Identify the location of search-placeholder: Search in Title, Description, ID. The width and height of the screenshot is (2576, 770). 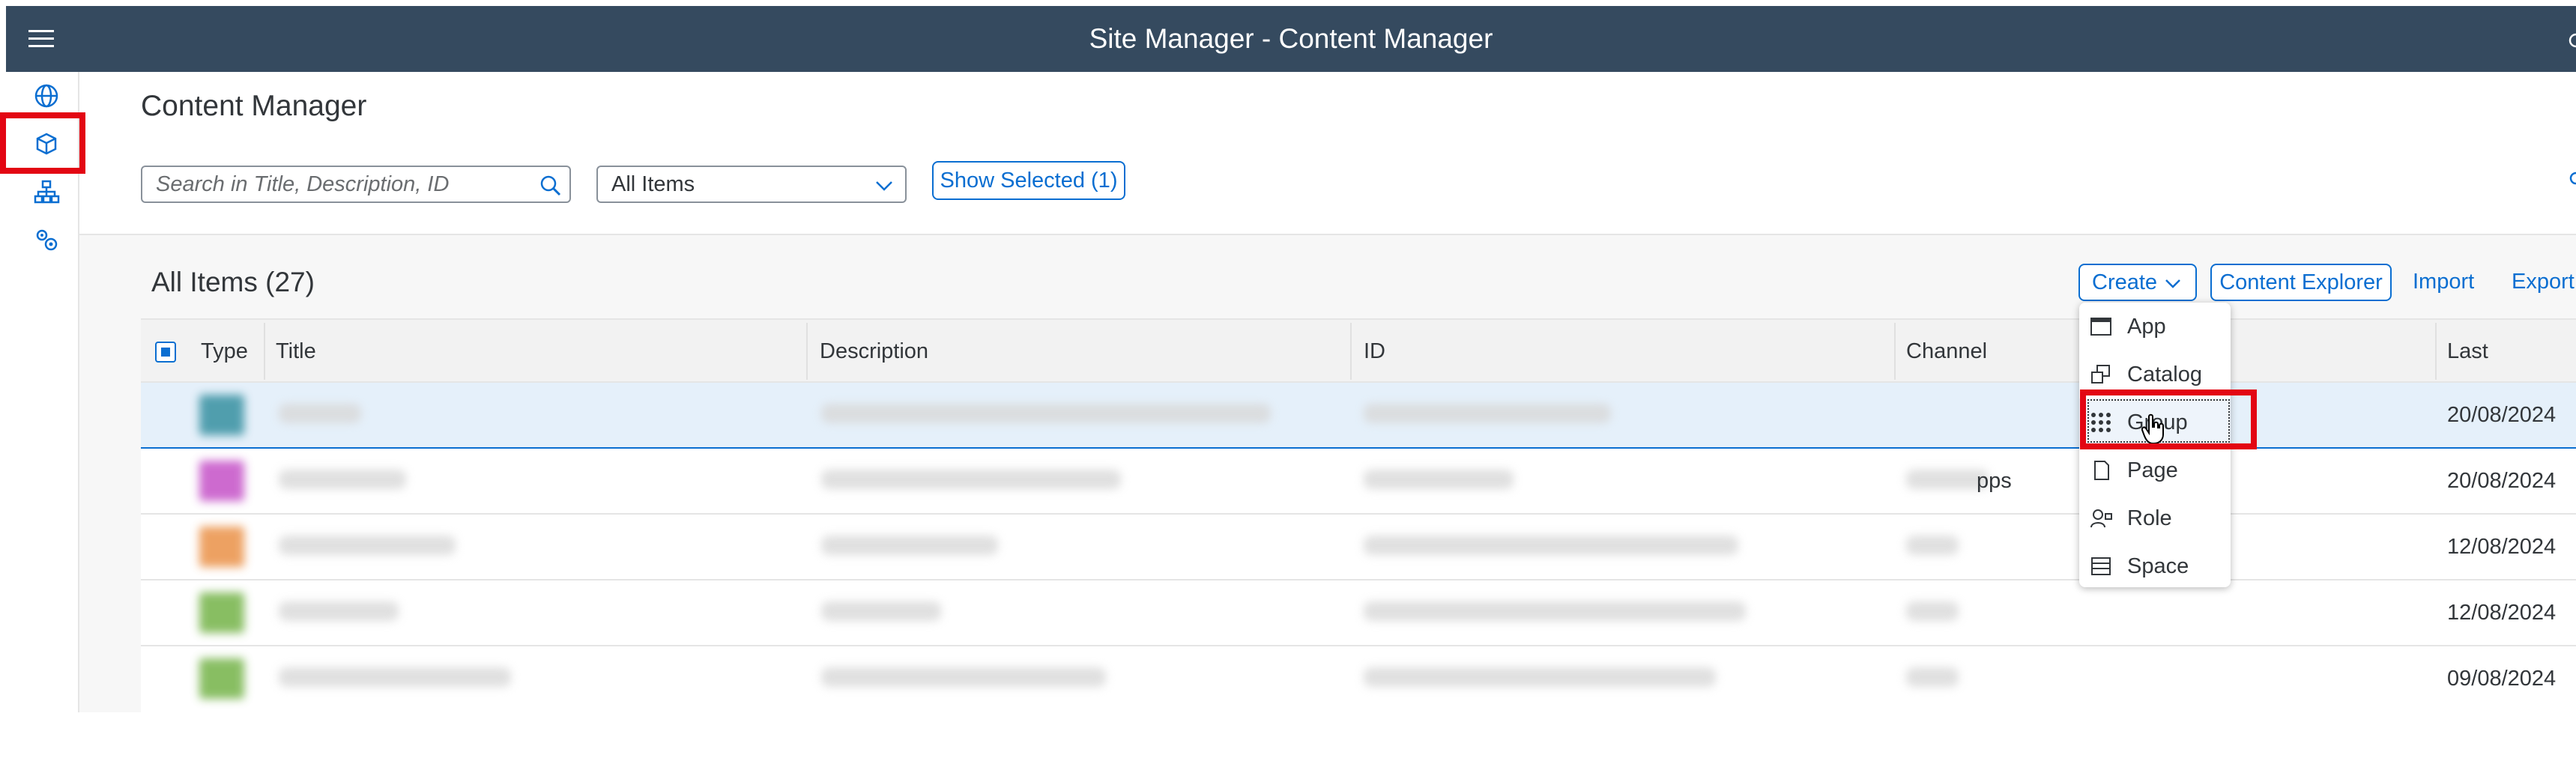
(303, 184).